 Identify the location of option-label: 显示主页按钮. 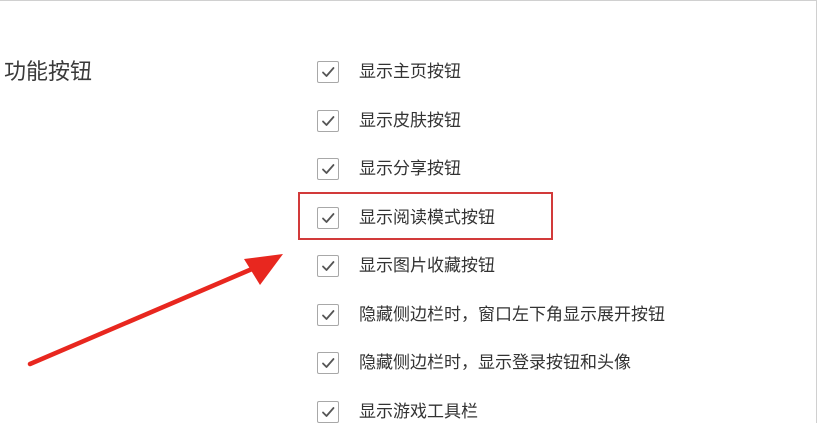
(410, 72).